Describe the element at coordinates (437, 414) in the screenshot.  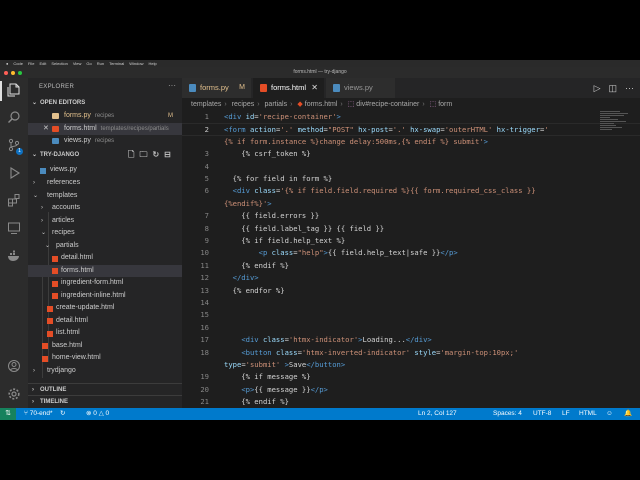
I see `cursor-position: Ln 2, Col 127` at that location.